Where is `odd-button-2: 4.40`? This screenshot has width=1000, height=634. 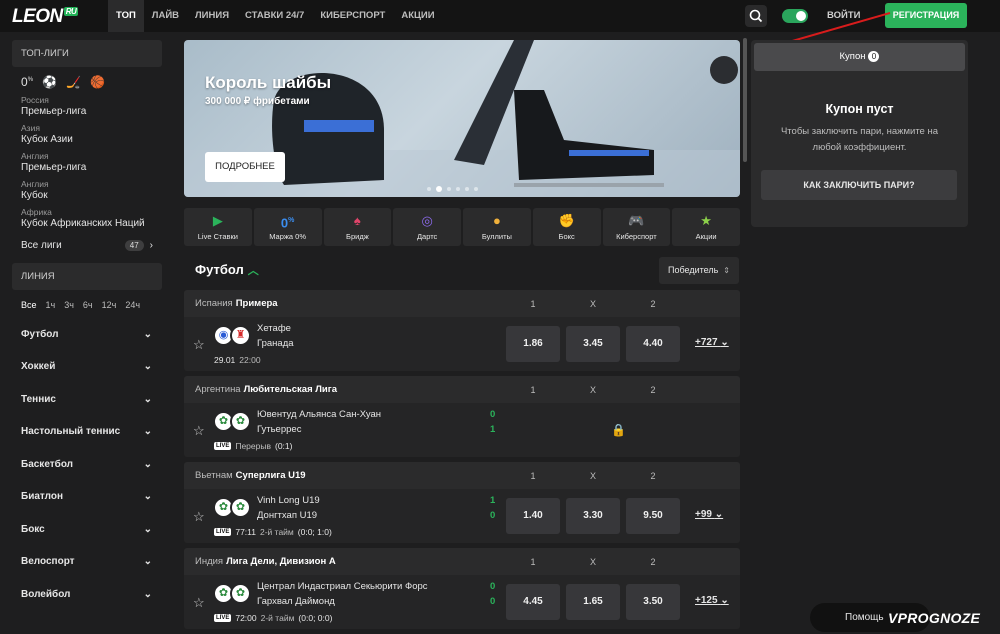
odd-button-2: 4.40 is located at coordinates (653, 344).